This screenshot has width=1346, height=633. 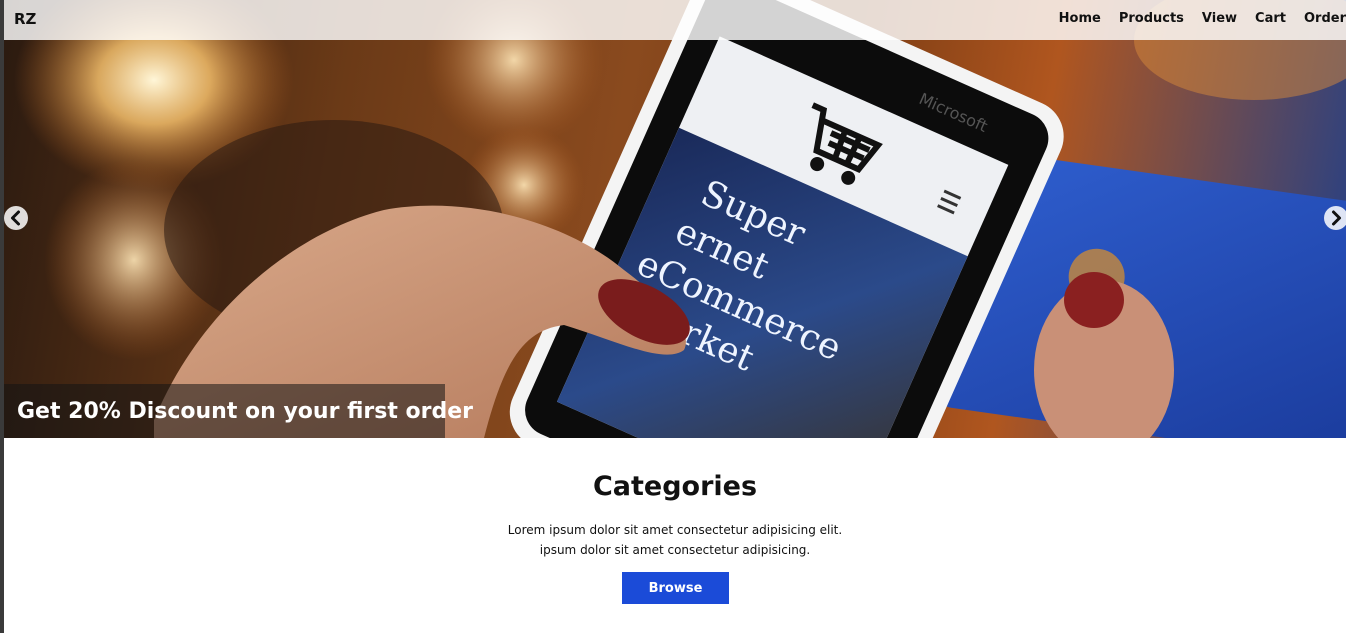 I want to click on section-title: Categories, so click(x=675, y=486).